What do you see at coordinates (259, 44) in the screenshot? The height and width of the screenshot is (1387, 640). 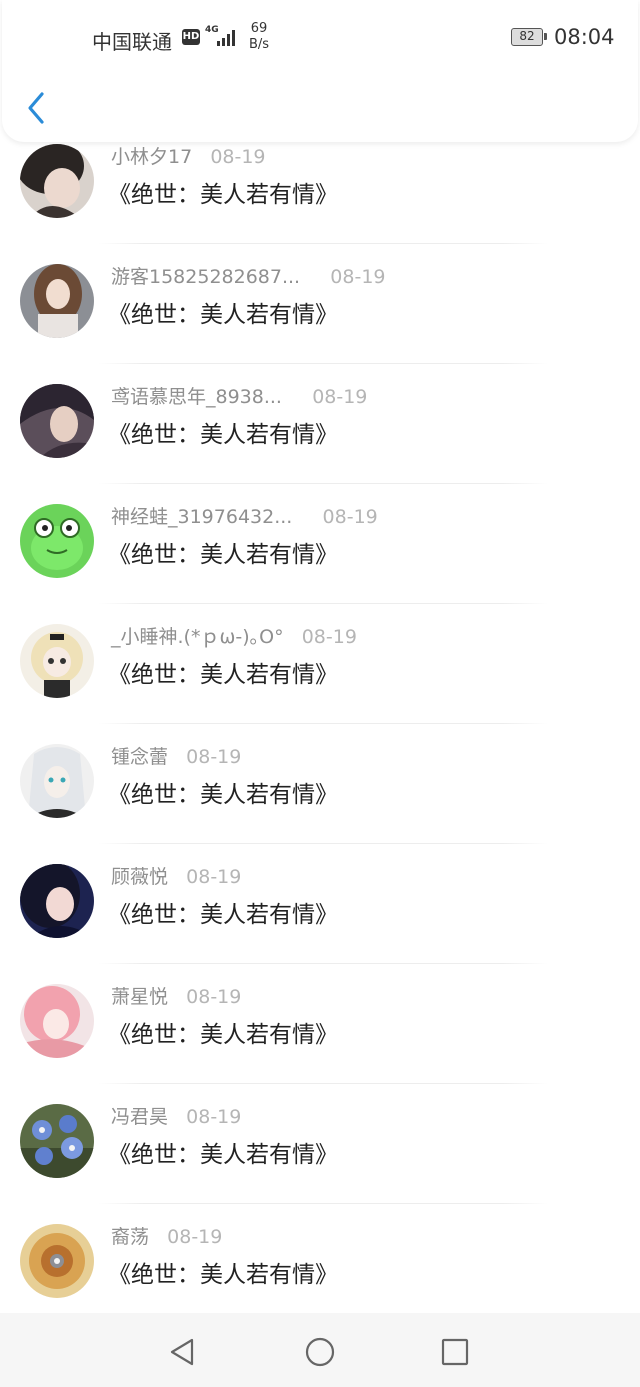 I see `network-speed-unit: B/s` at bounding box center [259, 44].